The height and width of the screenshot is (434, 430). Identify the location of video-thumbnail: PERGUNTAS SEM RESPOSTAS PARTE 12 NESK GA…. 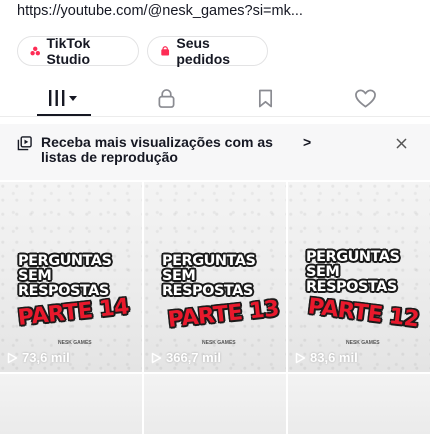
(359, 277).